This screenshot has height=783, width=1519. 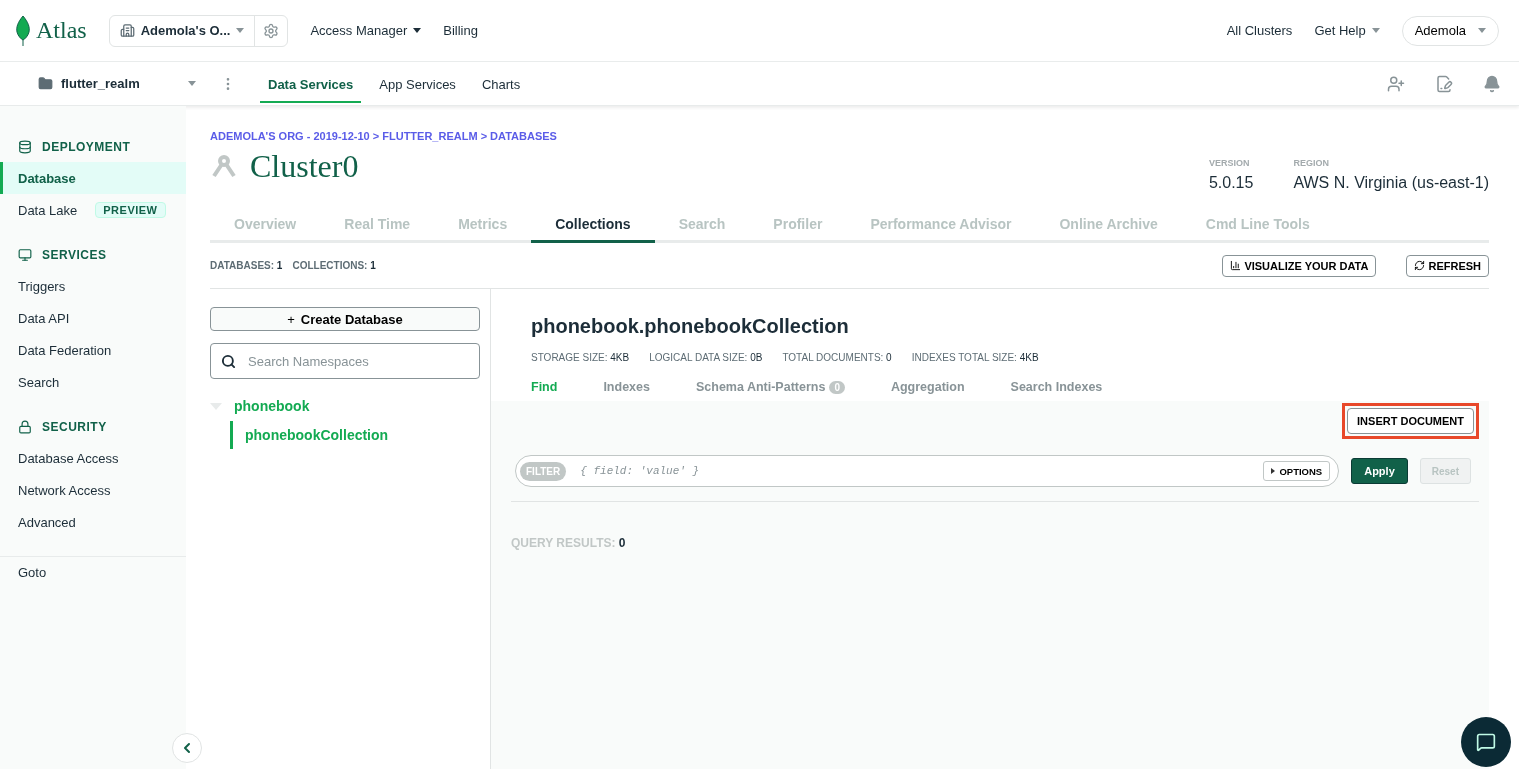 What do you see at coordinates (130, 210) in the screenshot?
I see `preview-badge: PREVIEW` at bounding box center [130, 210].